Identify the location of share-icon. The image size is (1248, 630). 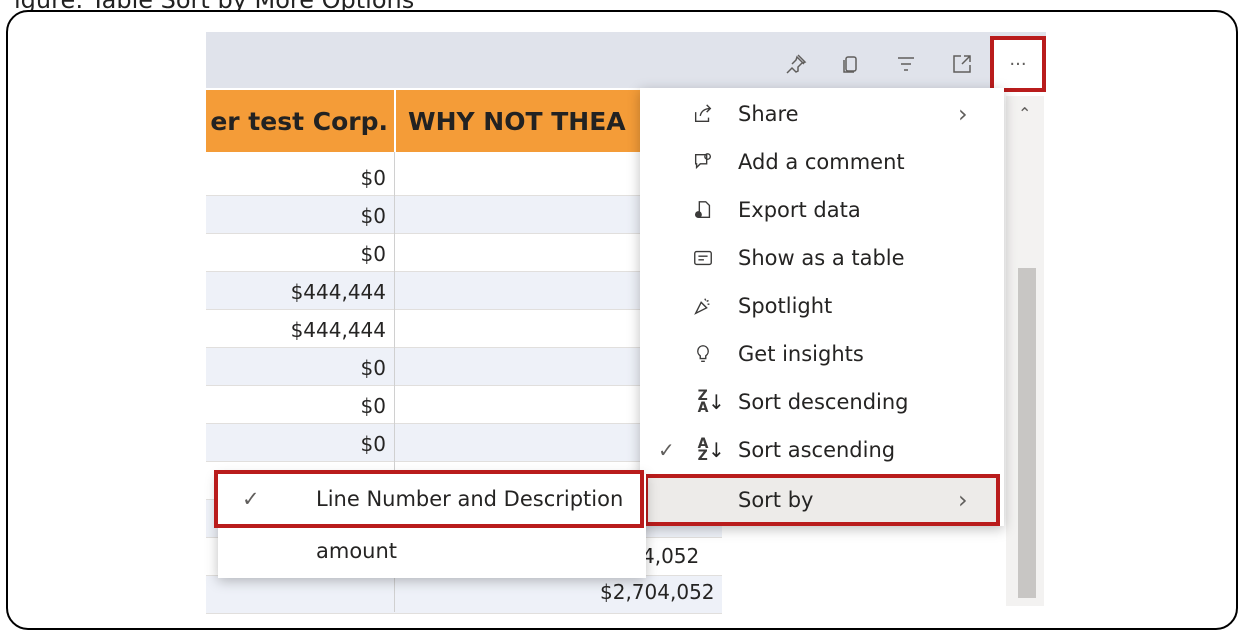
(703, 114).